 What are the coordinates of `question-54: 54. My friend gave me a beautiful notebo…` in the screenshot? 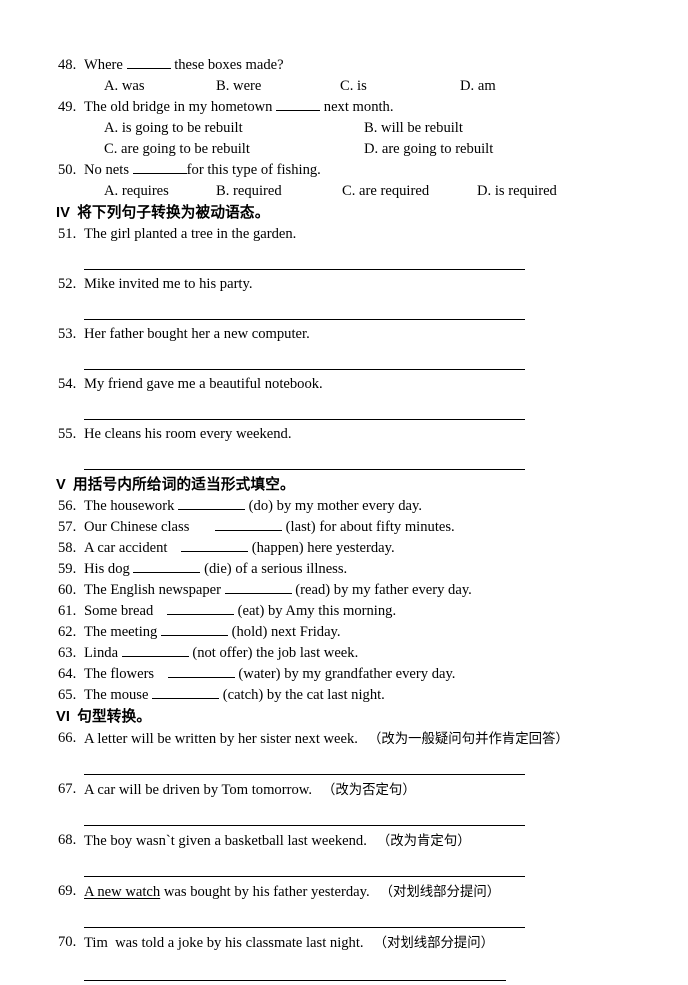 It's located at (344, 384).